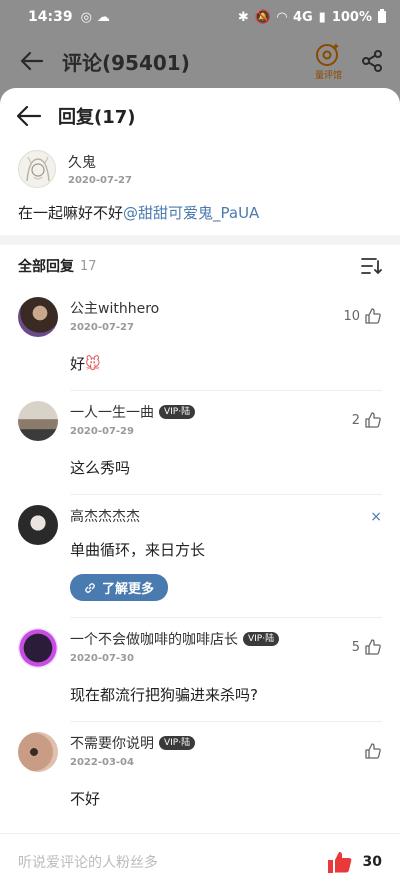  I want to click on cloud-icon: ☁, so click(103, 17).